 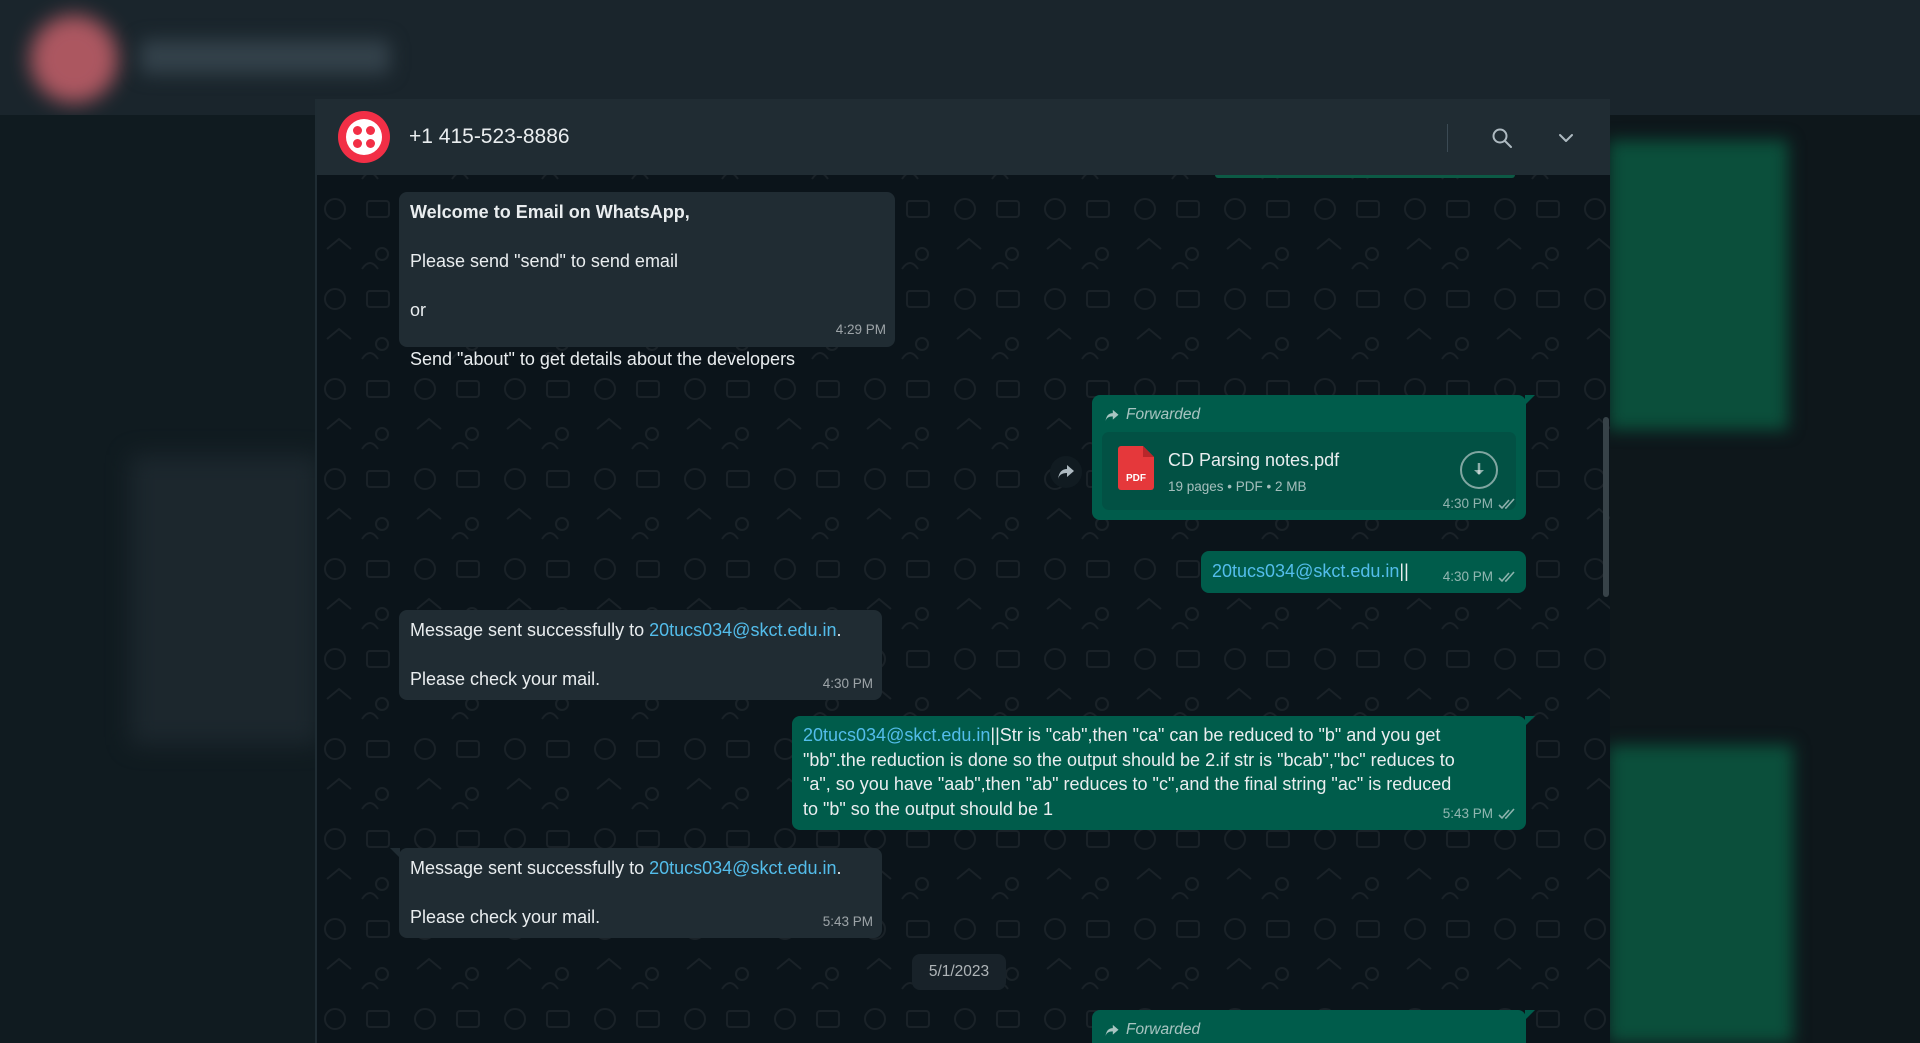 I want to click on forward-button, so click(x=1066, y=472).